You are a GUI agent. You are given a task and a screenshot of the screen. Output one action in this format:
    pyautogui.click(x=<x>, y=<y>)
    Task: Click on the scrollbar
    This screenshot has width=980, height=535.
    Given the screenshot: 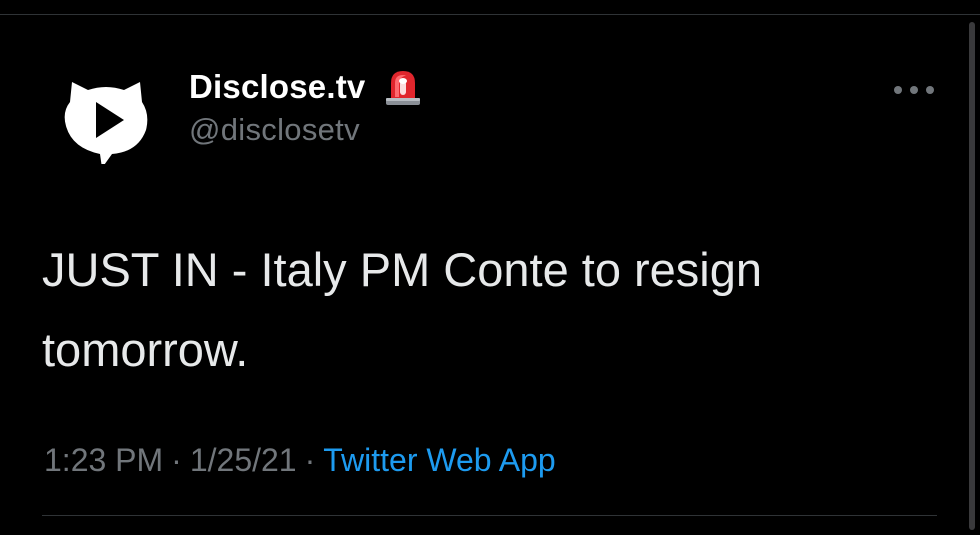 What is the action you would take?
    pyautogui.click(x=972, y=276)
    